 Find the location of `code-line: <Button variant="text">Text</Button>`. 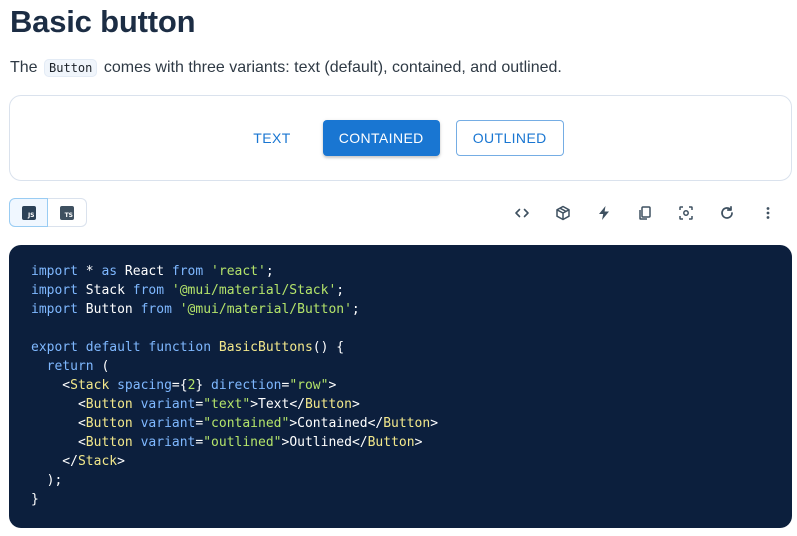

code-line: <Button variant="text">Text</Button> is located at coordinates (400, 404).